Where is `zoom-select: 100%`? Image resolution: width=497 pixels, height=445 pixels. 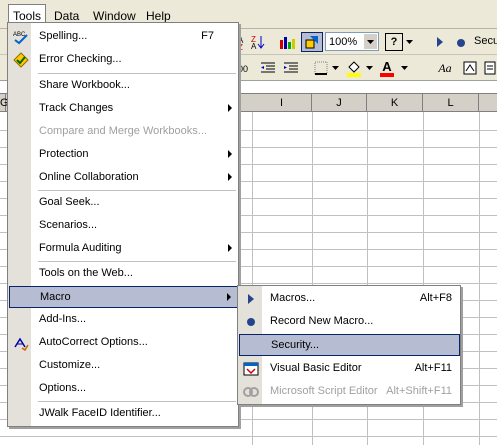 zoom-select: 100% is located at coordinates (352, 41).